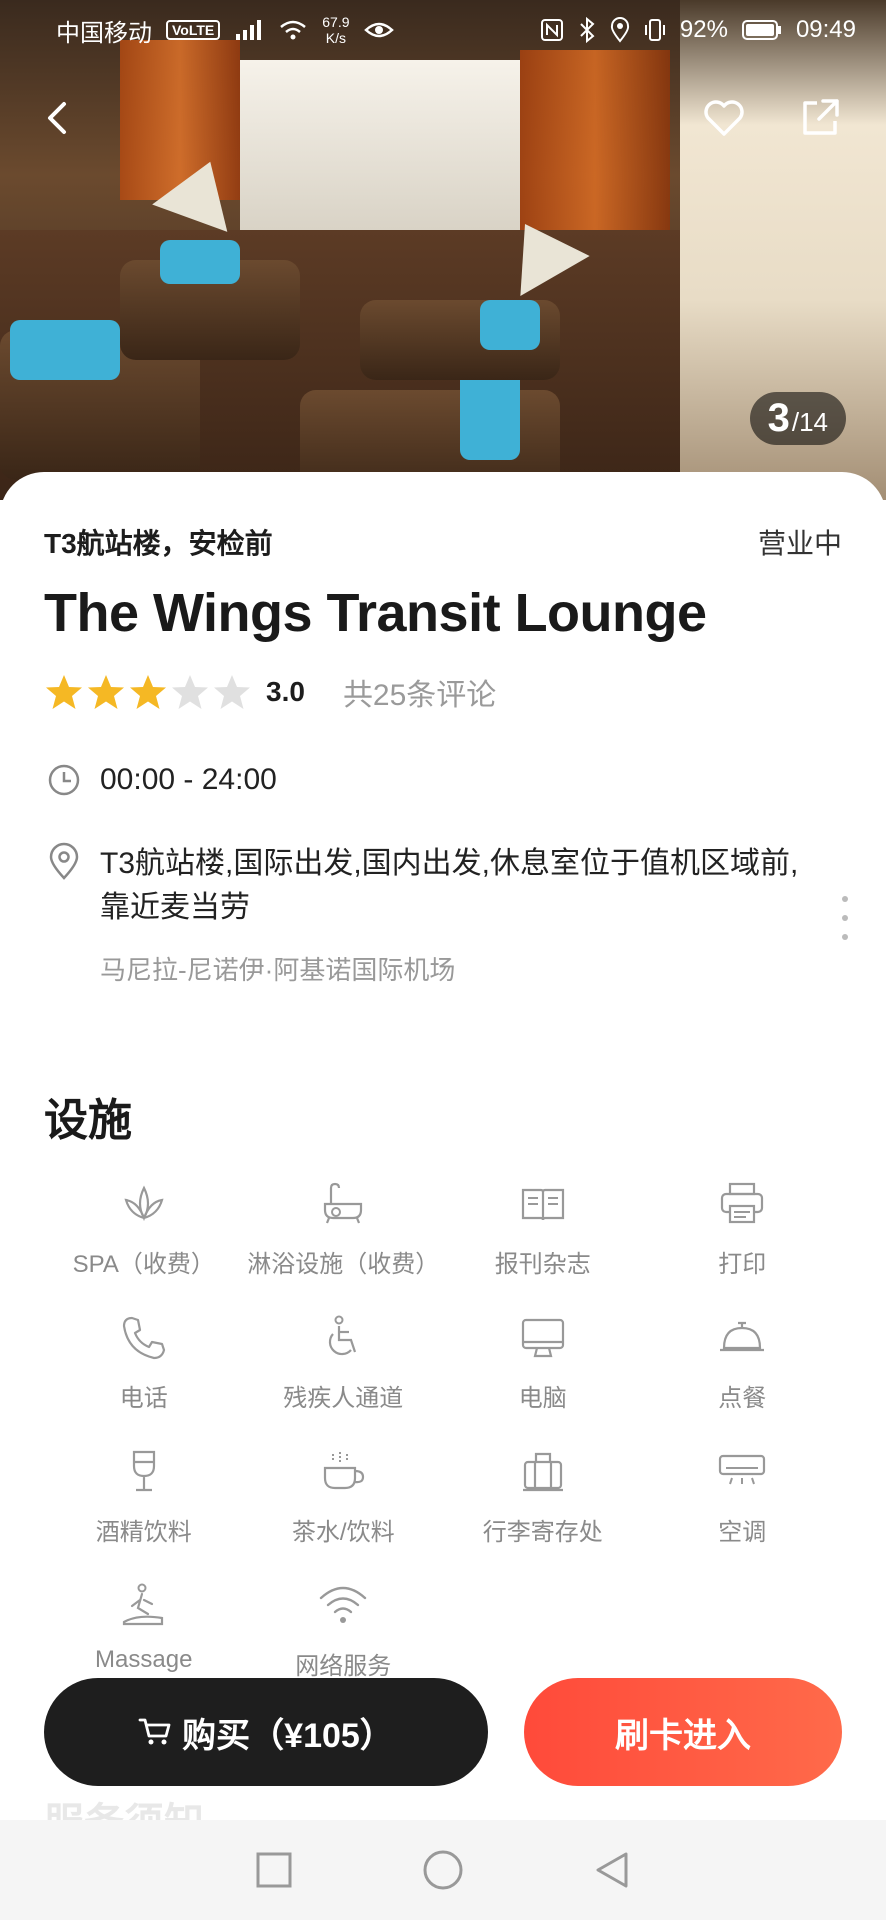 This screenshot has width=886, height=1920. I want to click on rating-row: 3.0 共25条评论, so click(270, 692).